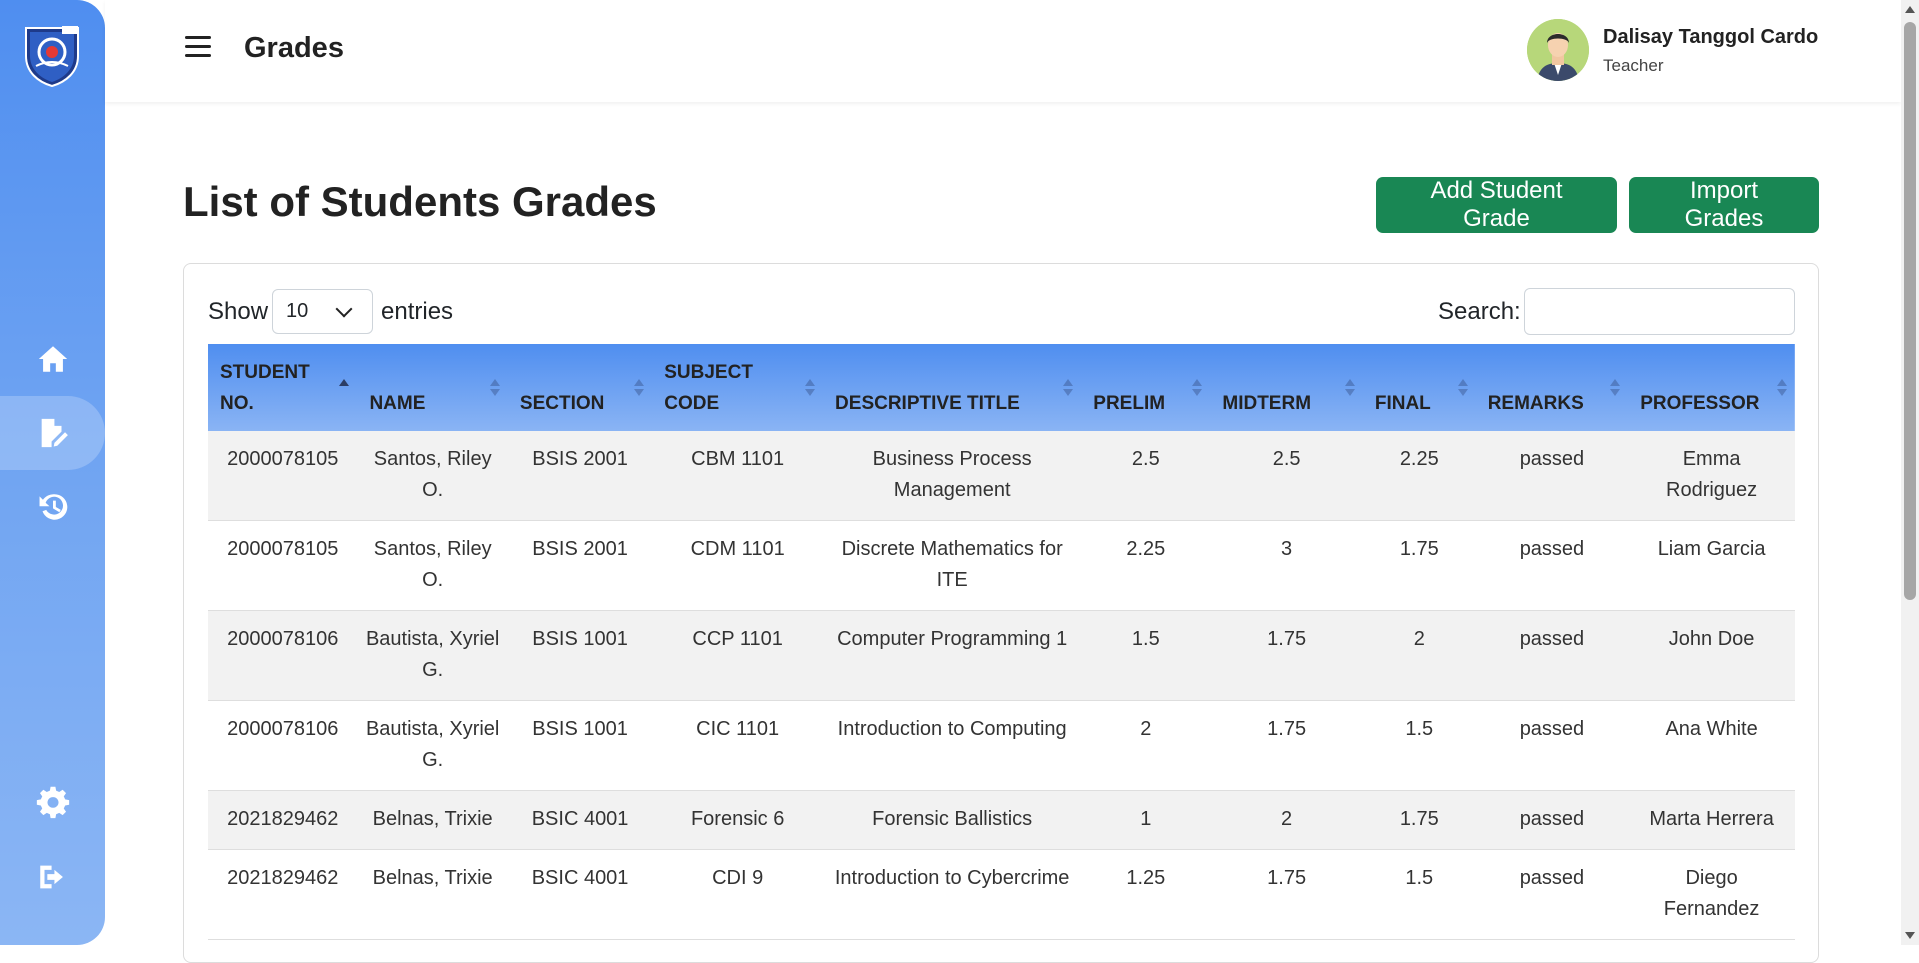  What do you see at coordinates (1552, 387) in the screenshot?
I see `column-header-remarks: REMARKS` at bounding box center [1552, 387].